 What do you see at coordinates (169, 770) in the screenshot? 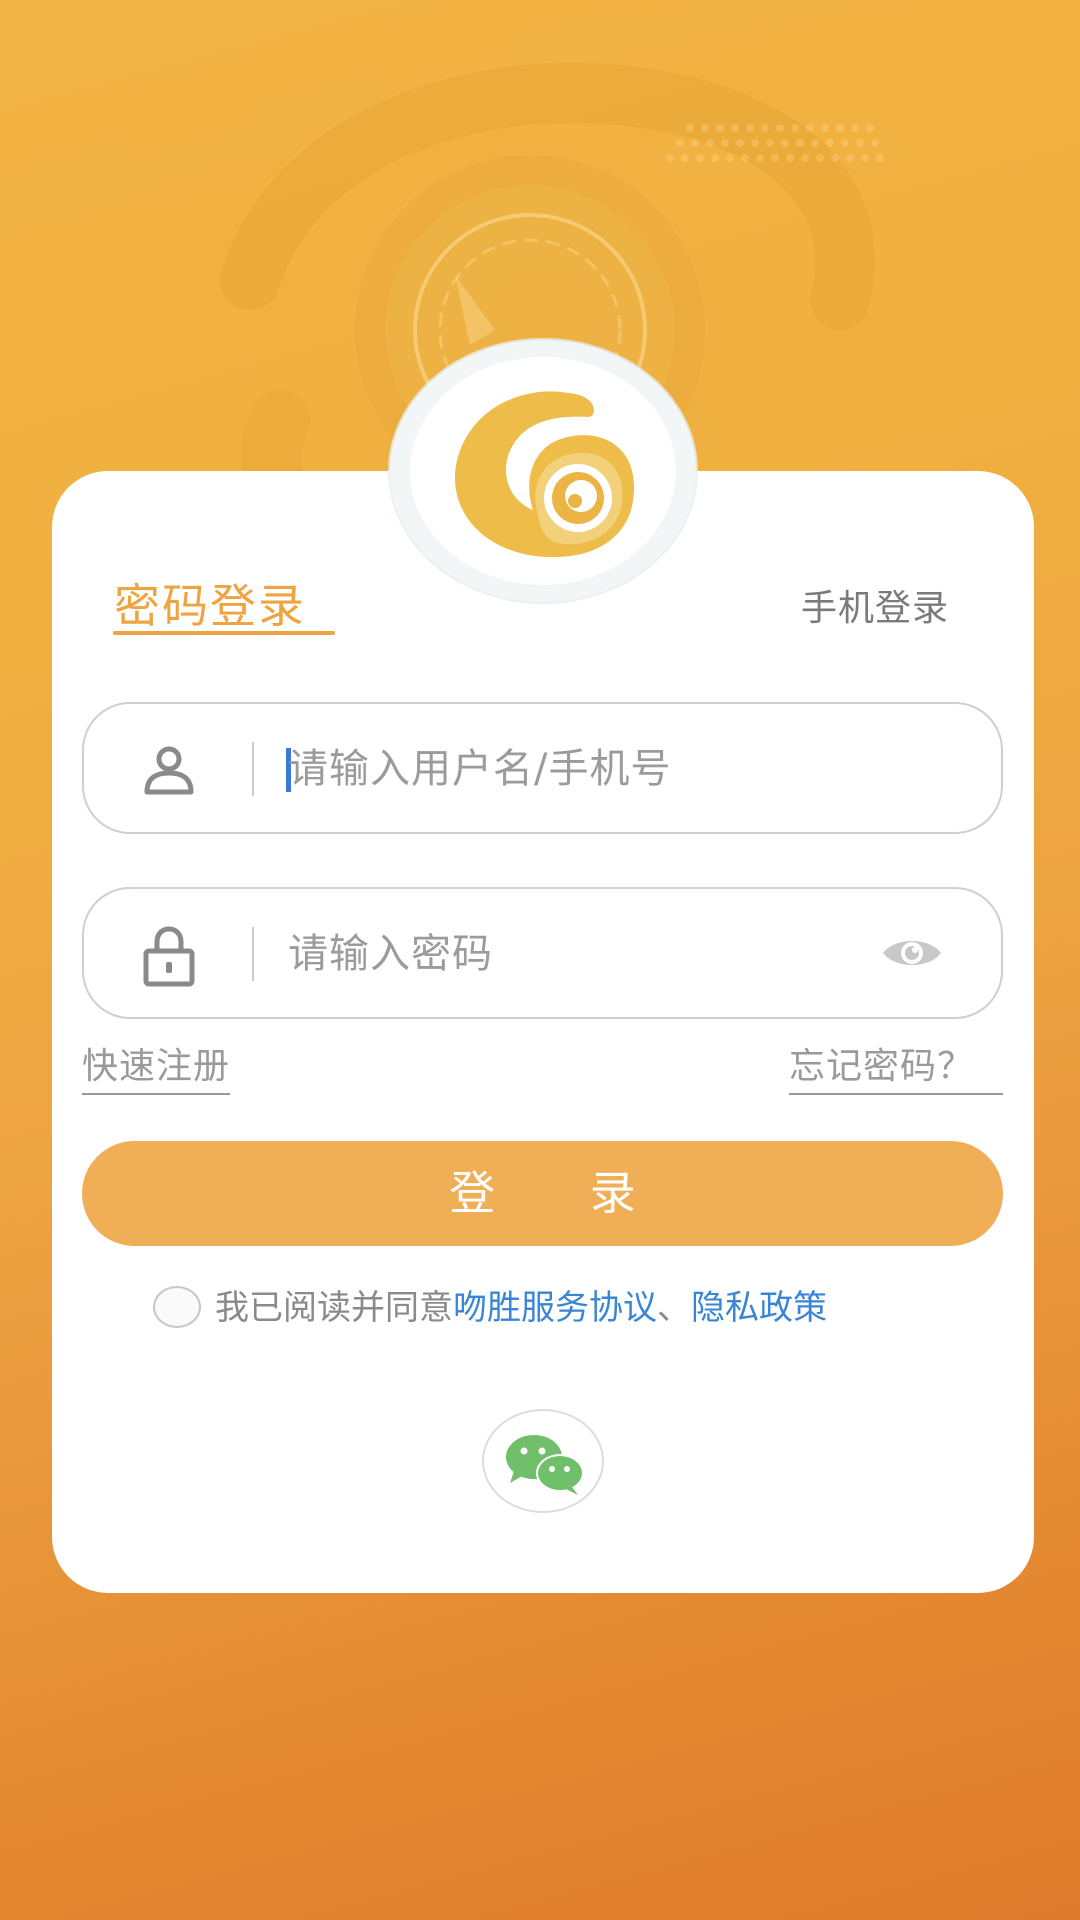
I see `user-icon` at bounding box center [169, 770].